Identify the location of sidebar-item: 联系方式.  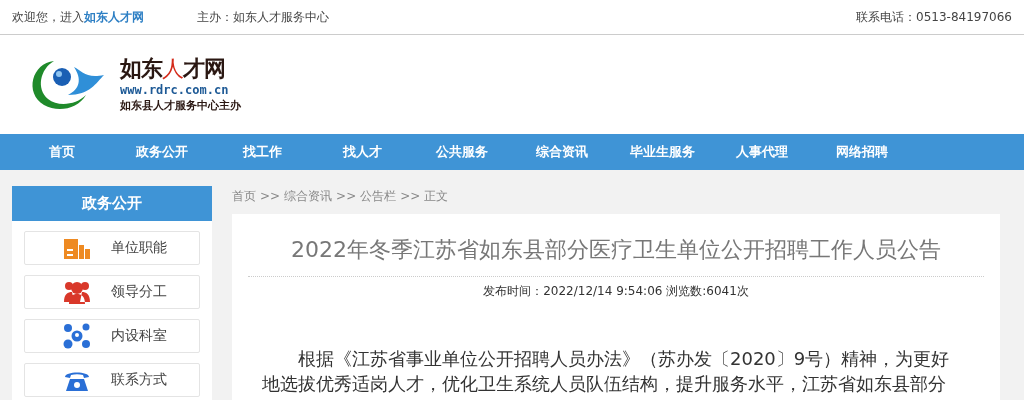
(112, 380).